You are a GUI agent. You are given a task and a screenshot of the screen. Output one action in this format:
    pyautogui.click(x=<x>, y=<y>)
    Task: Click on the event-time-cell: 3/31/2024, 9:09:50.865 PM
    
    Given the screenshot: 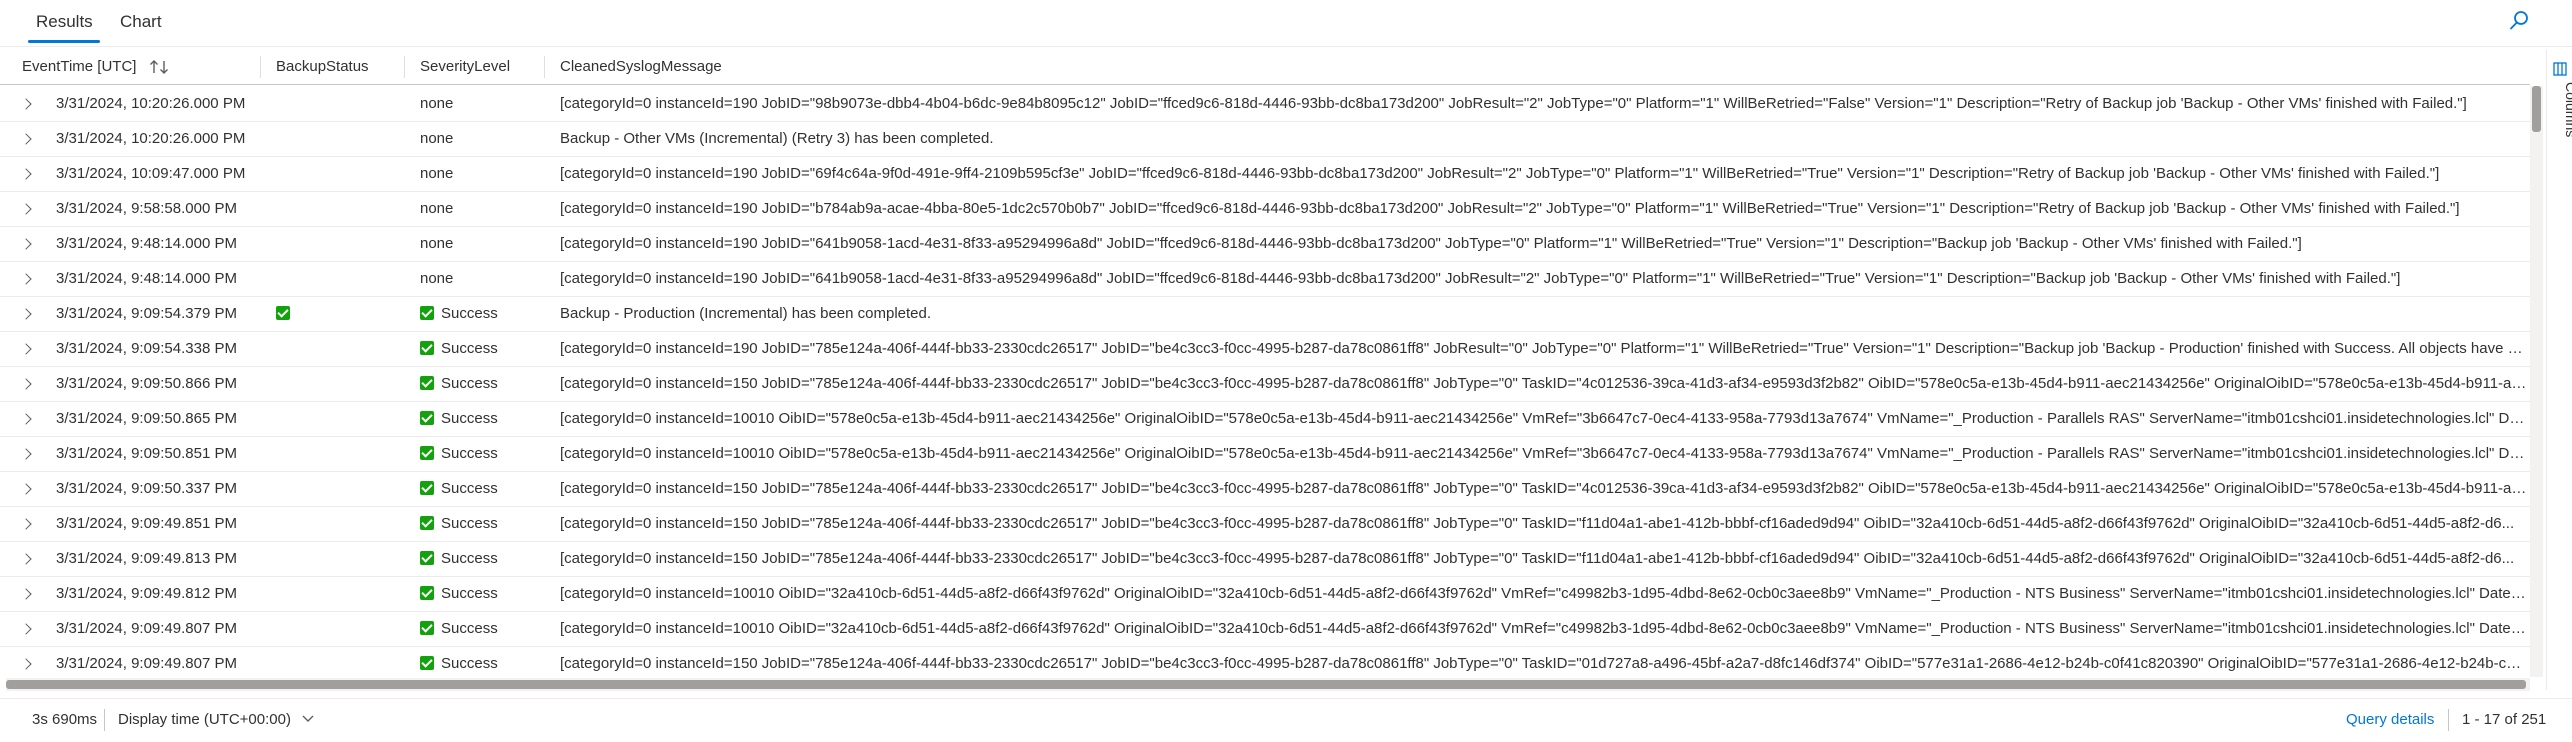 What is the action you would take?
    pyautogui.click(x=146, y=418)
    